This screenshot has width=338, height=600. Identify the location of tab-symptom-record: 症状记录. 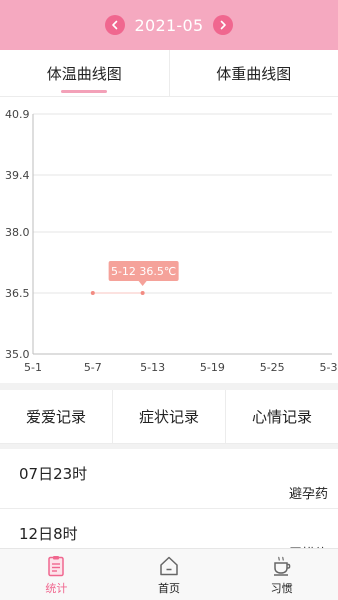
(168, 416).